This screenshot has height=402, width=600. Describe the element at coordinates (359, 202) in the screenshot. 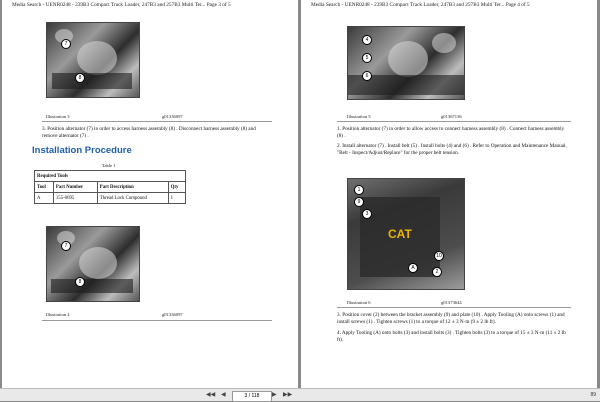

I see `callout-9: 9` at that location.